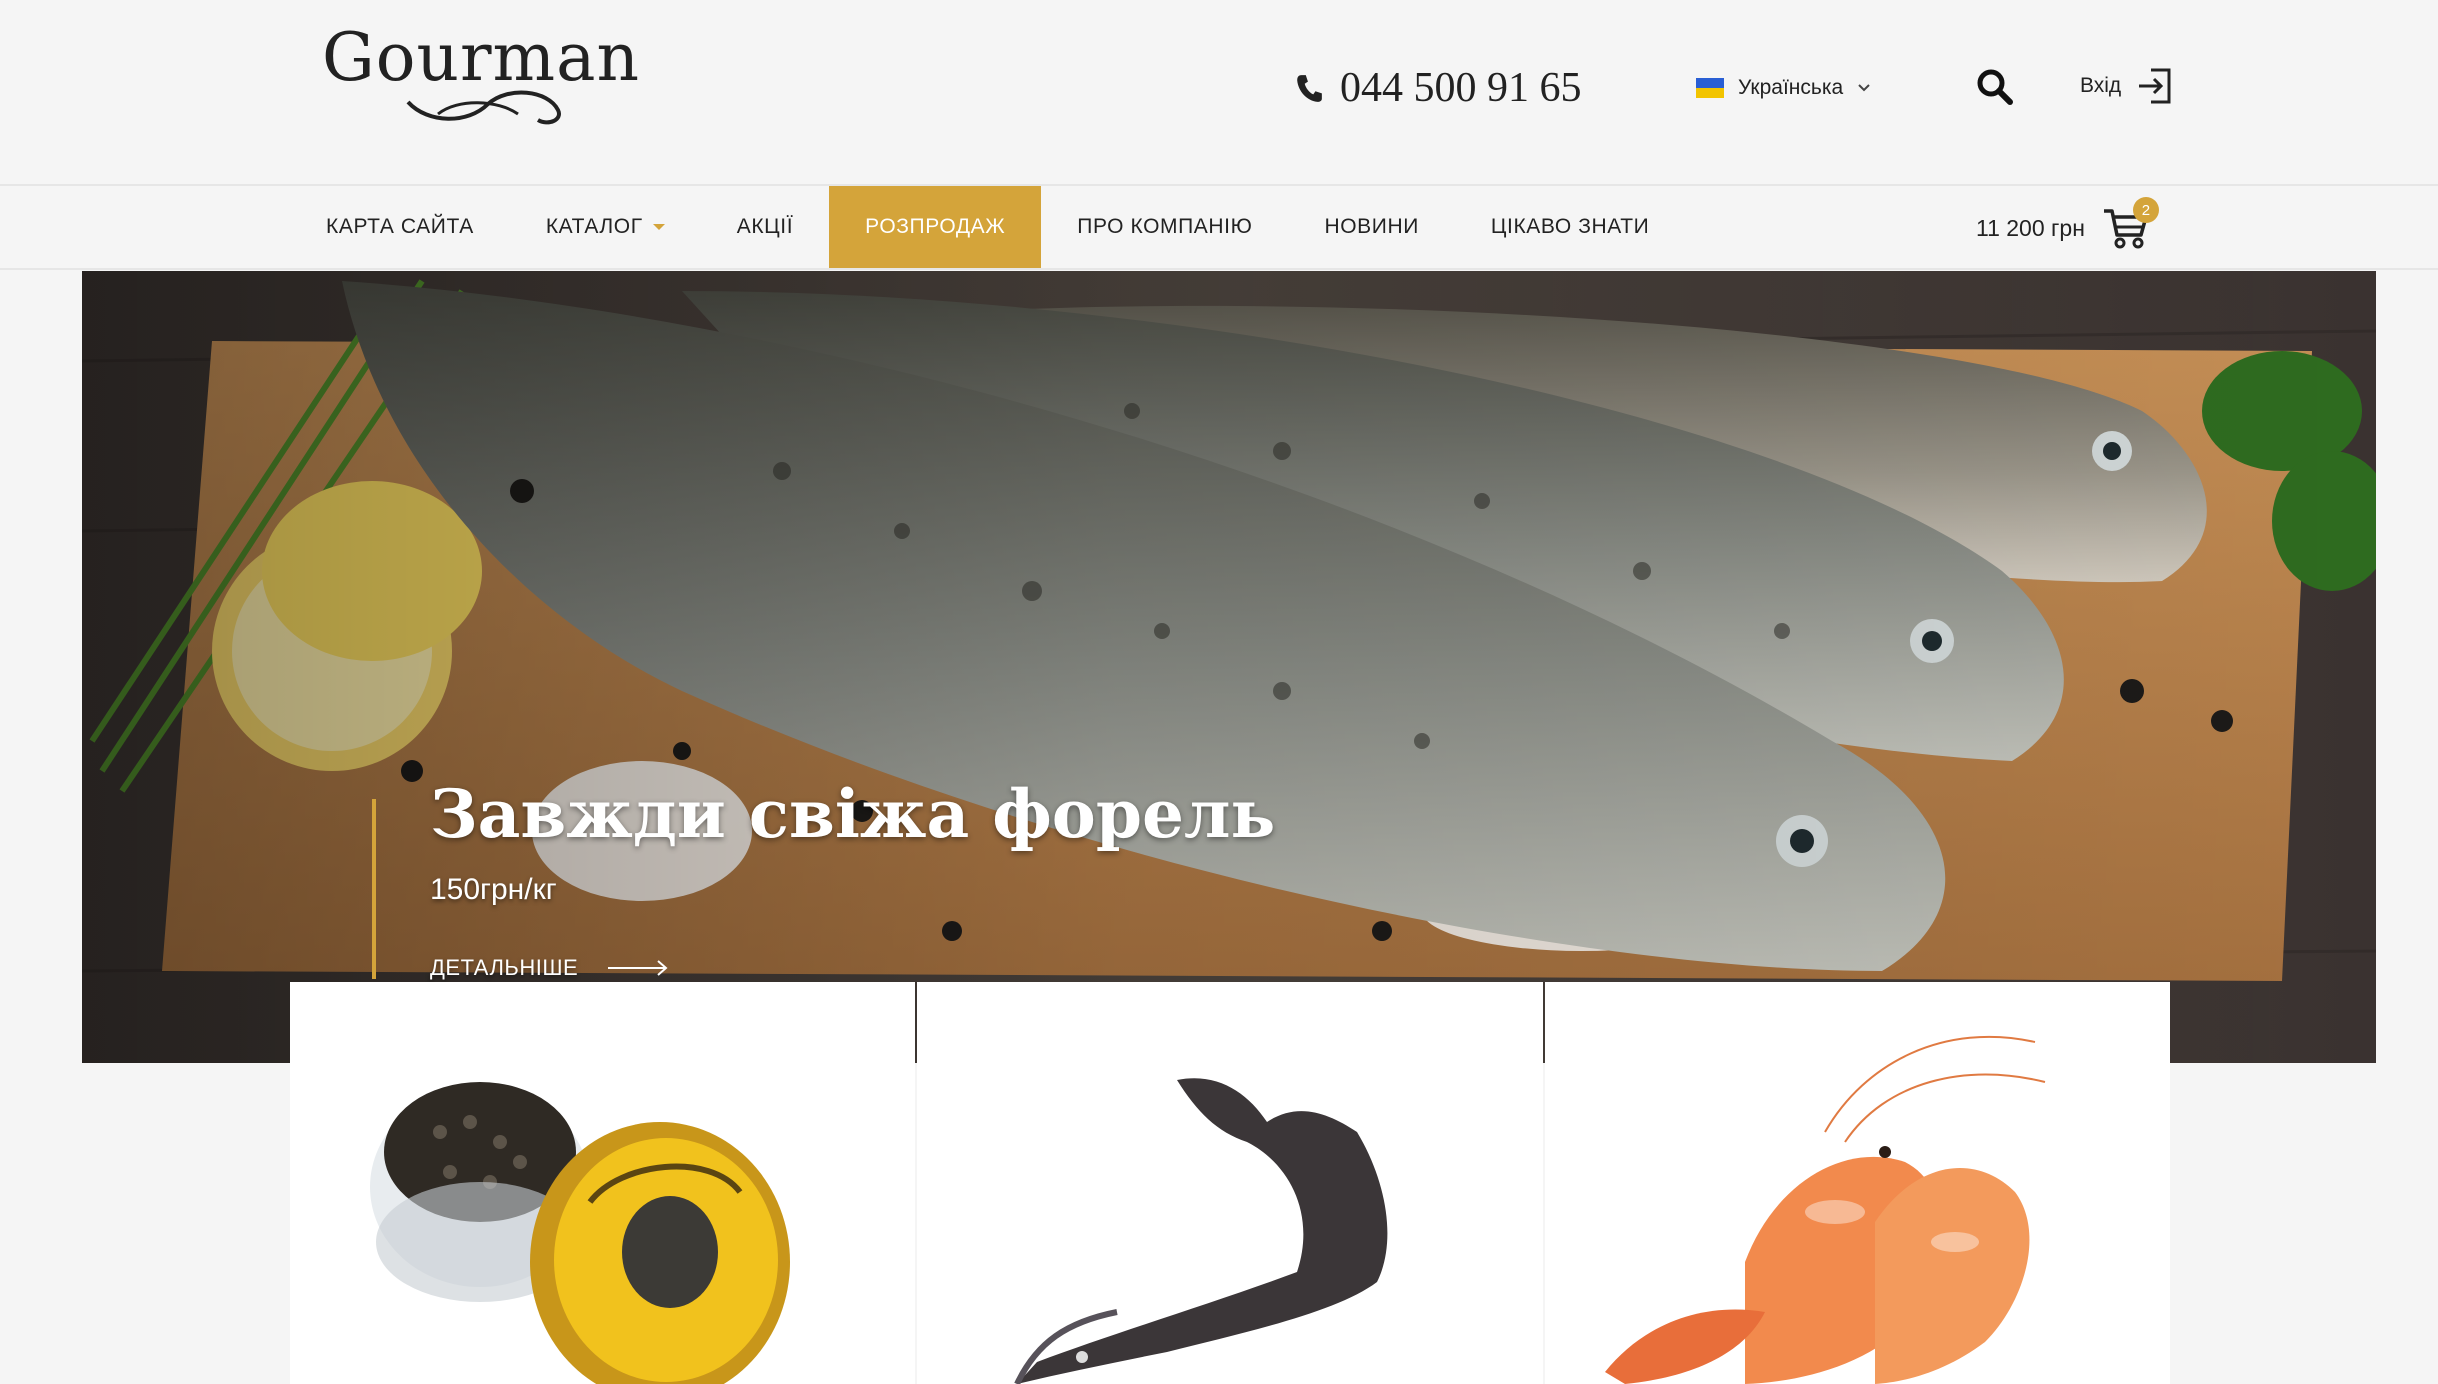  Describe the element at coordinates (1864, 88) in the screenshot. I see `chevron-down-icon` at that location.